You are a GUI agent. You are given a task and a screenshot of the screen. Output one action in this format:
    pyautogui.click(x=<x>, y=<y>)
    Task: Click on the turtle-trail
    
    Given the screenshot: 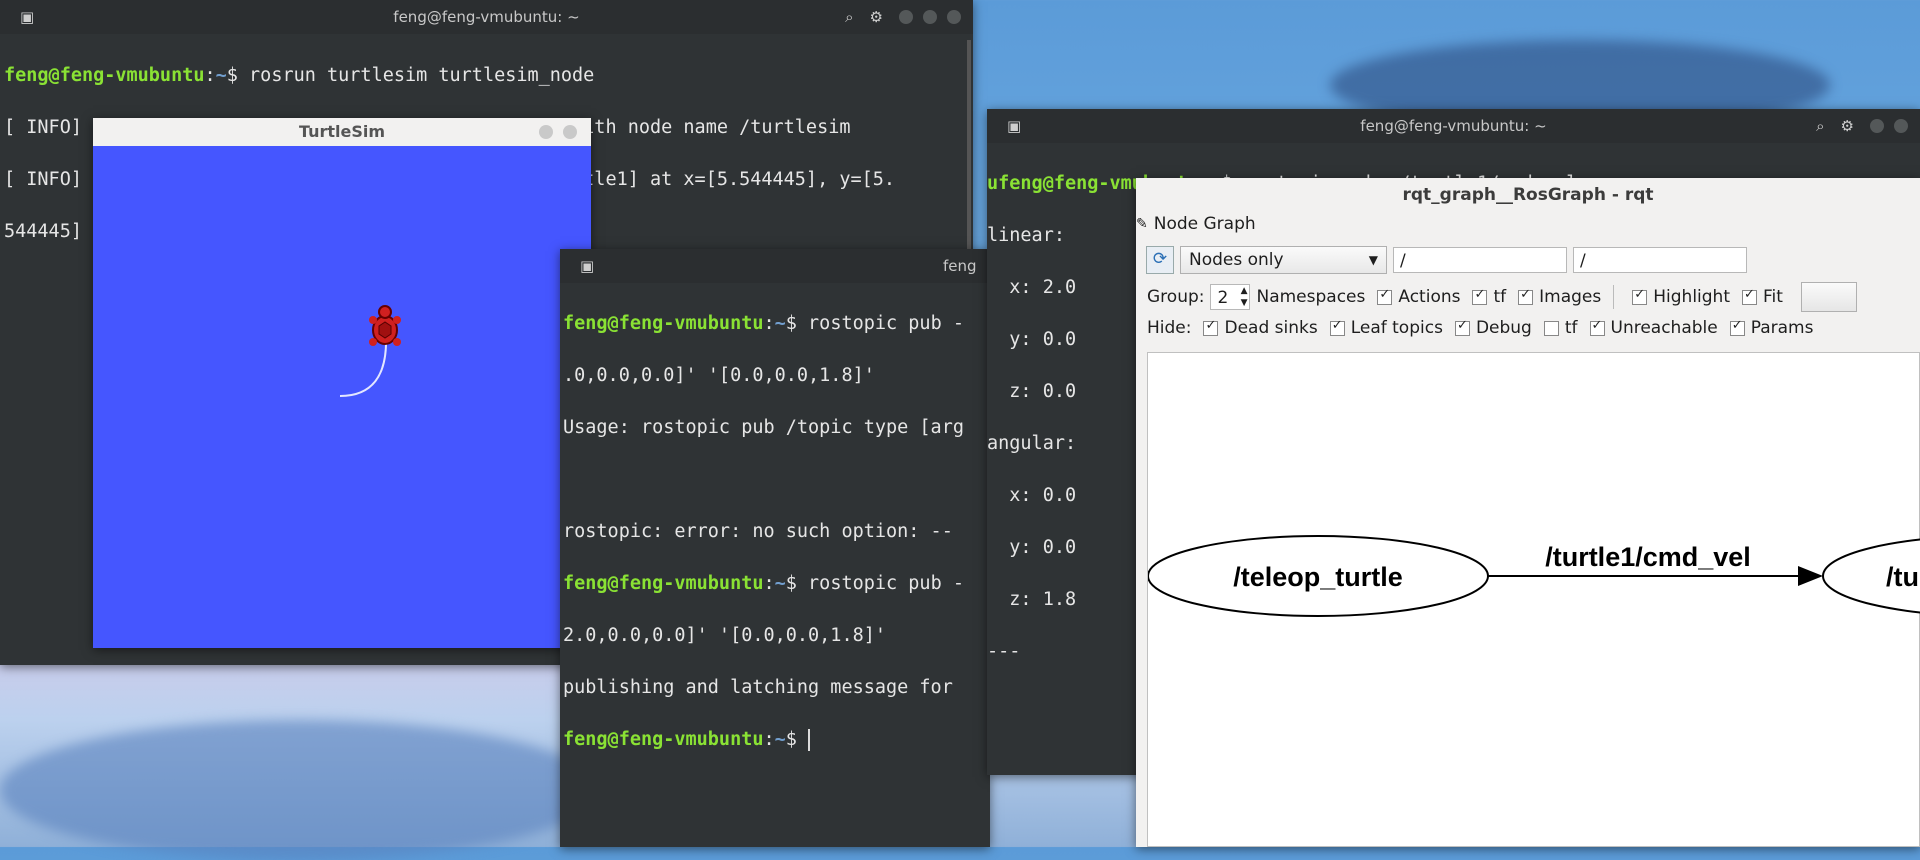 What is the action you would take?
    pyautogui.click(x=363, y=366)
    